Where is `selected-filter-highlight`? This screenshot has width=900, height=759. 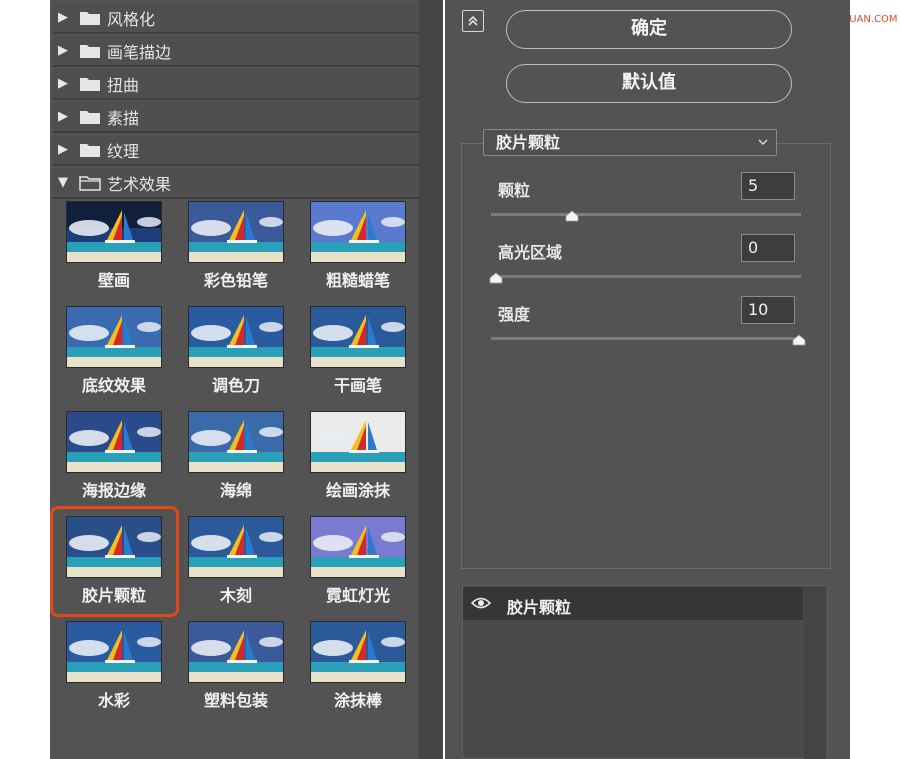
selected-filter-highlight is located at coordinates (114, 561).